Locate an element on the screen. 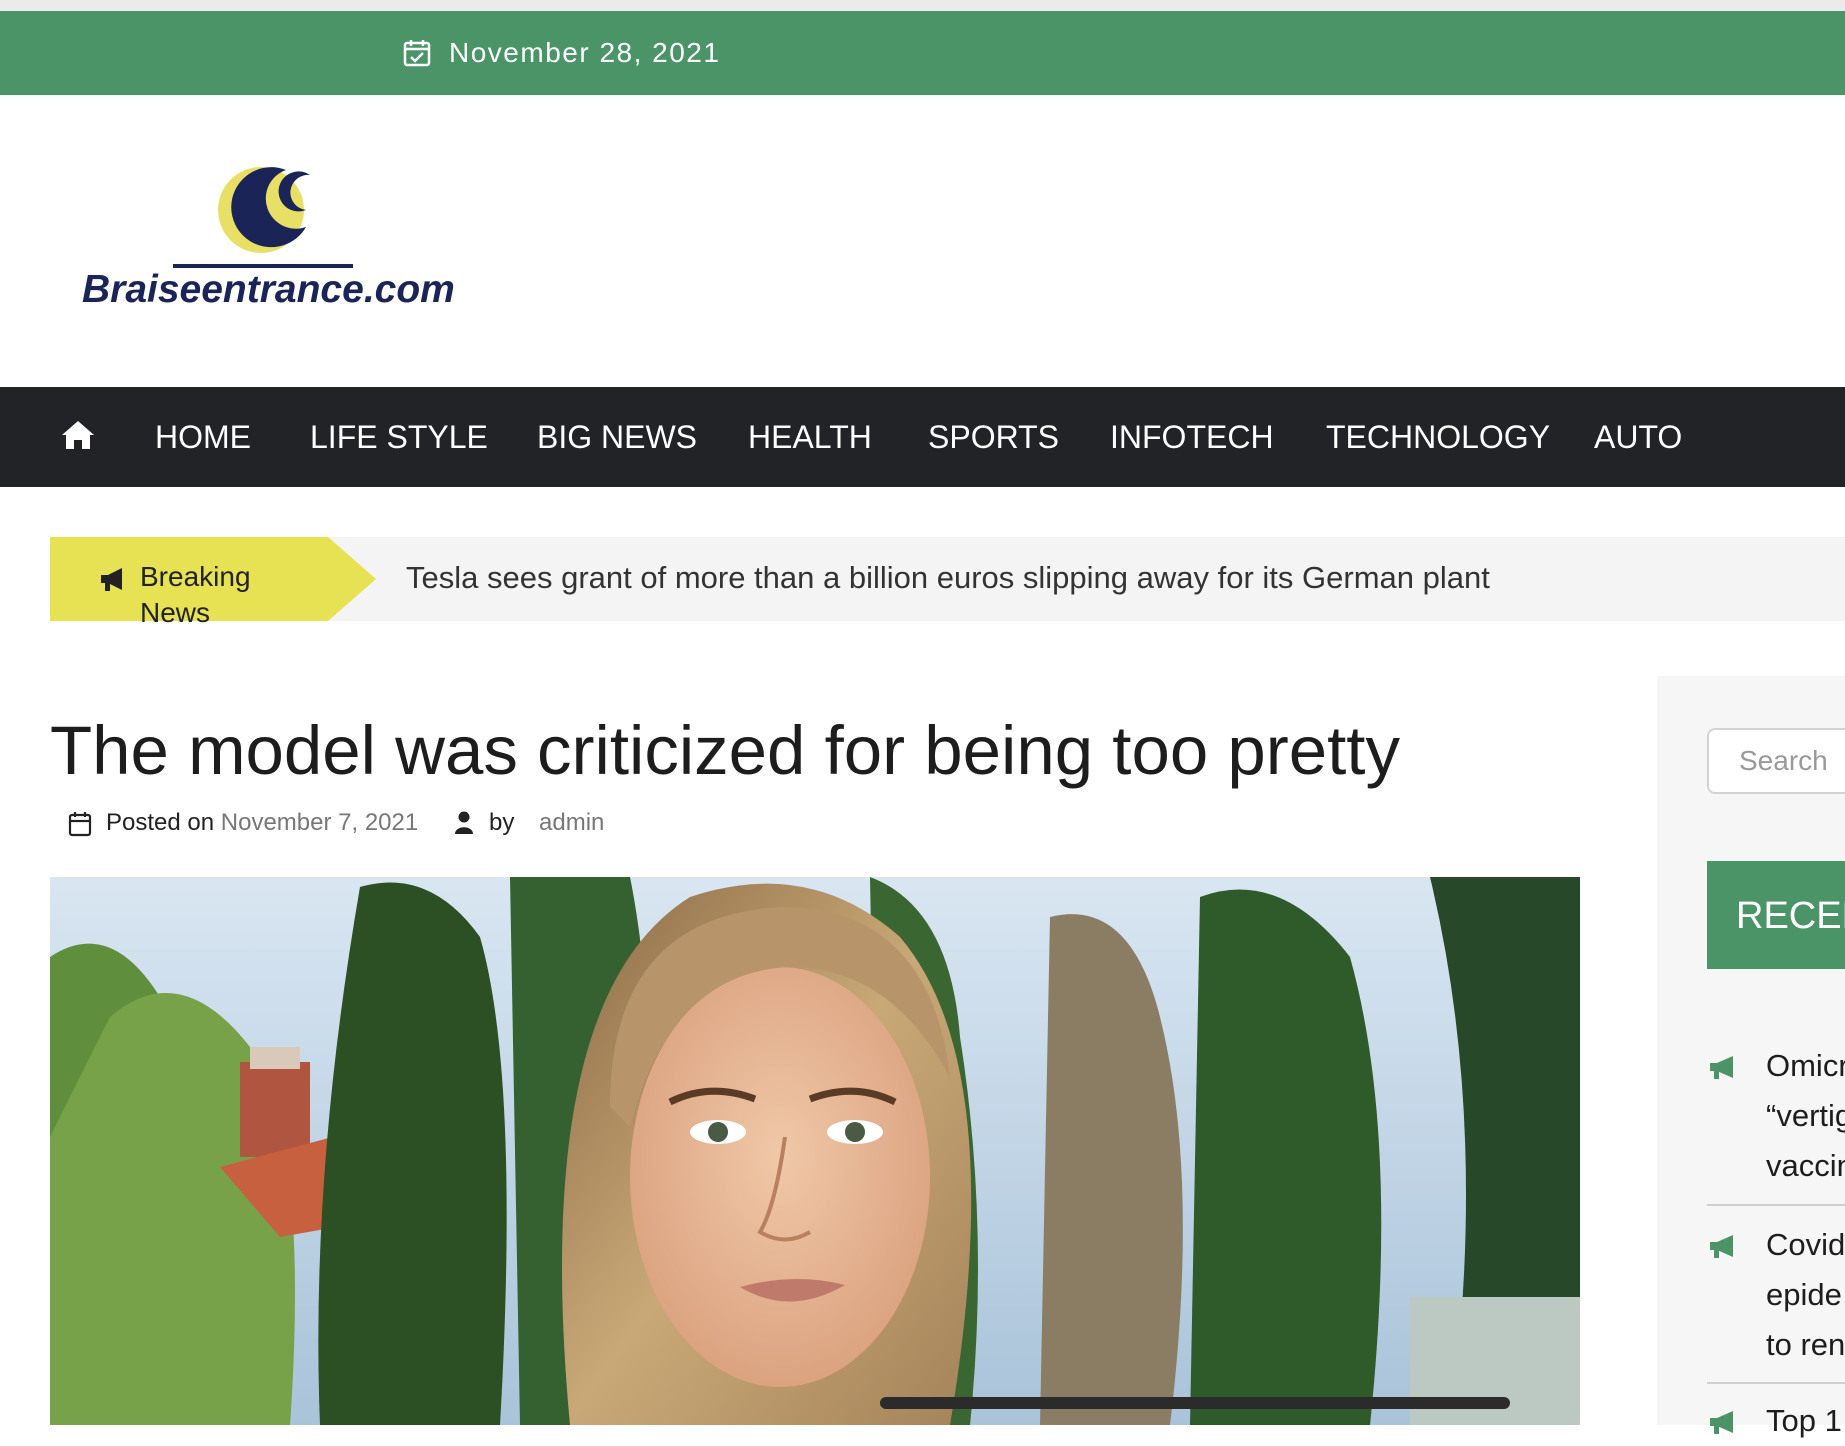 The image size is (1845, 1446). search-input is located at coordinates (1776, 761).